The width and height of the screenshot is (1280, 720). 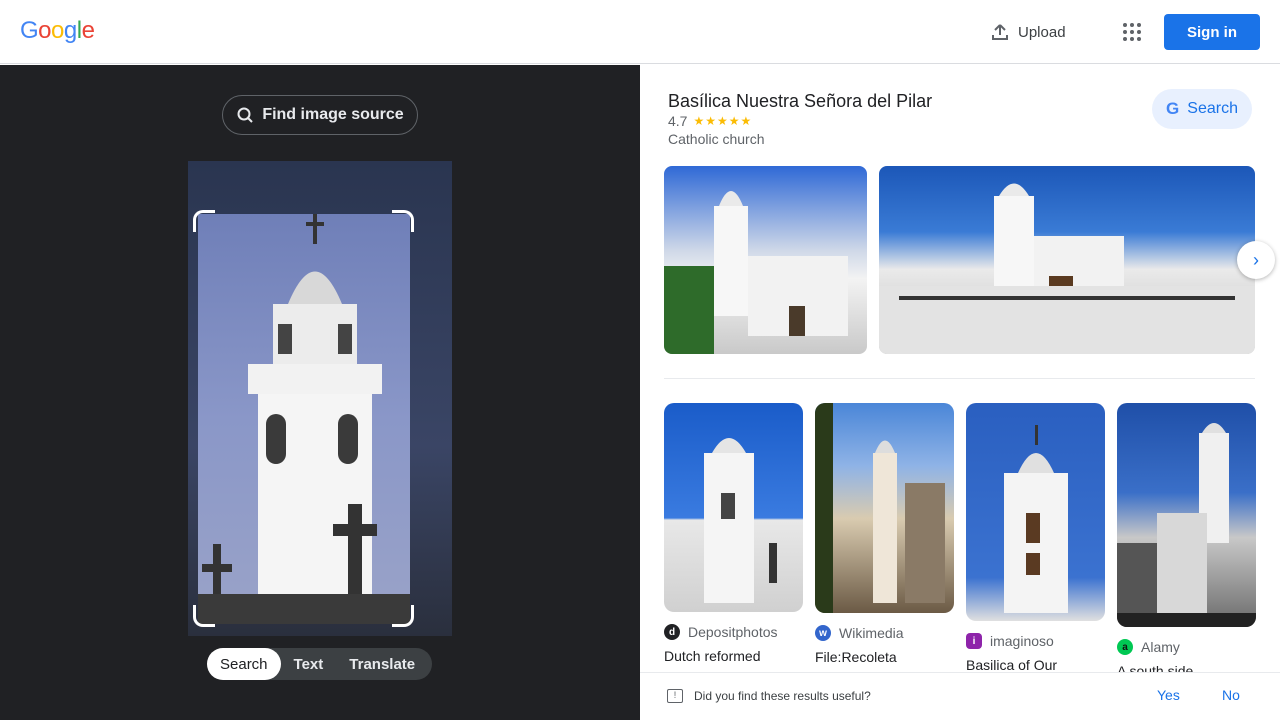 What do you see at coordinates (800, 101) in the screenshot?
I see `entity-title: Basílica Nuestra Señora del Pilar` at bounding box center [800, 101].